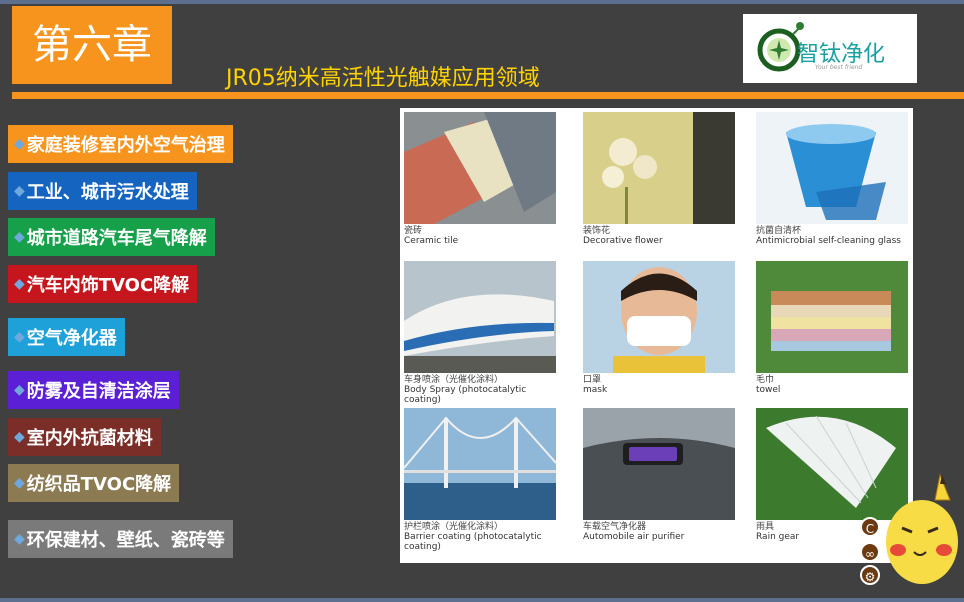 The height and width of the screenshot is (602, 964). I want to click on app-label: 环保建材、壁纸、瓷砖等, so click(125, 540).